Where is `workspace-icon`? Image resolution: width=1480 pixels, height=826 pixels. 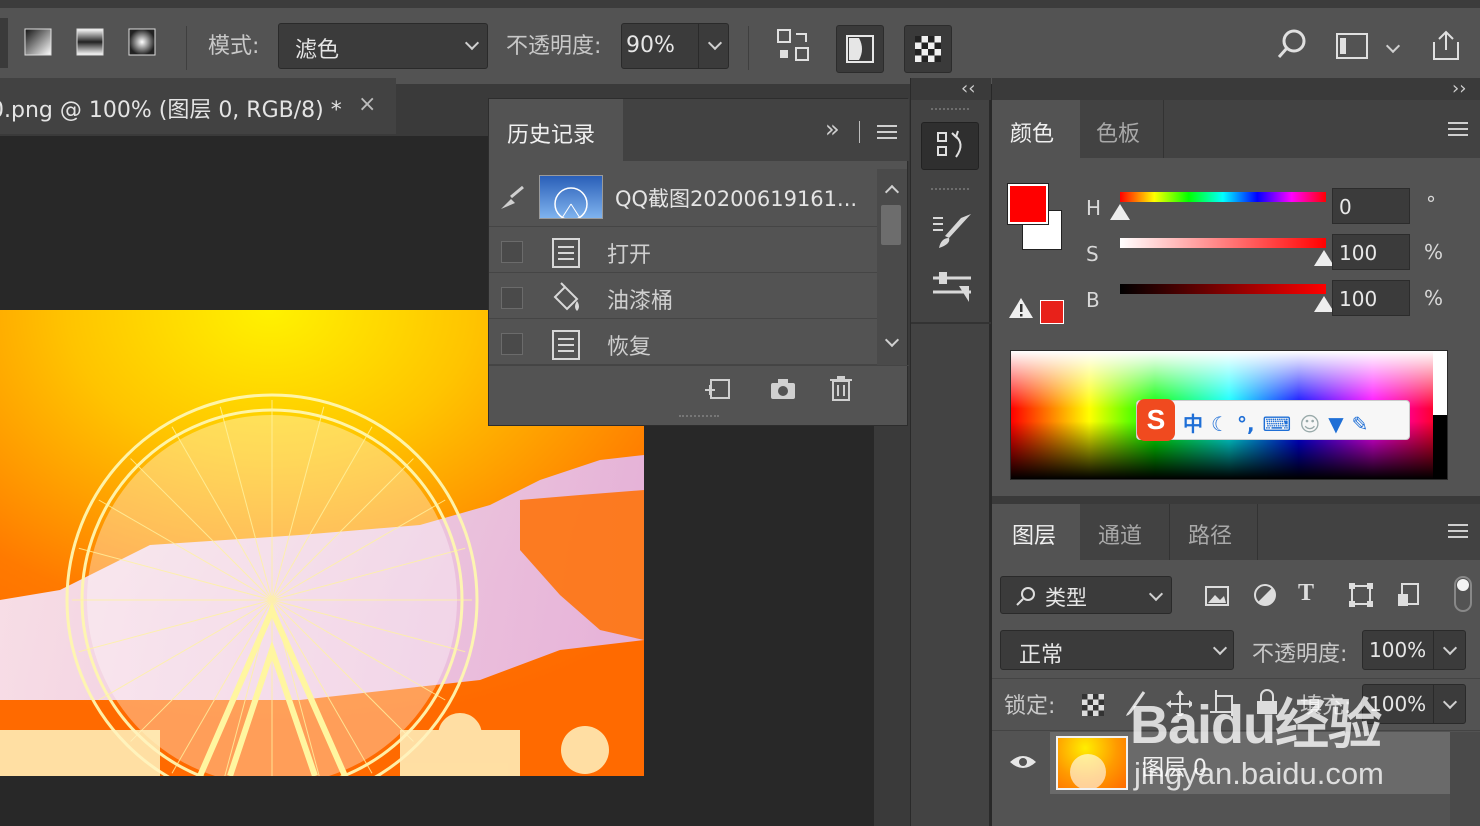
workspace-icon is located at coordinates (1353, 46).